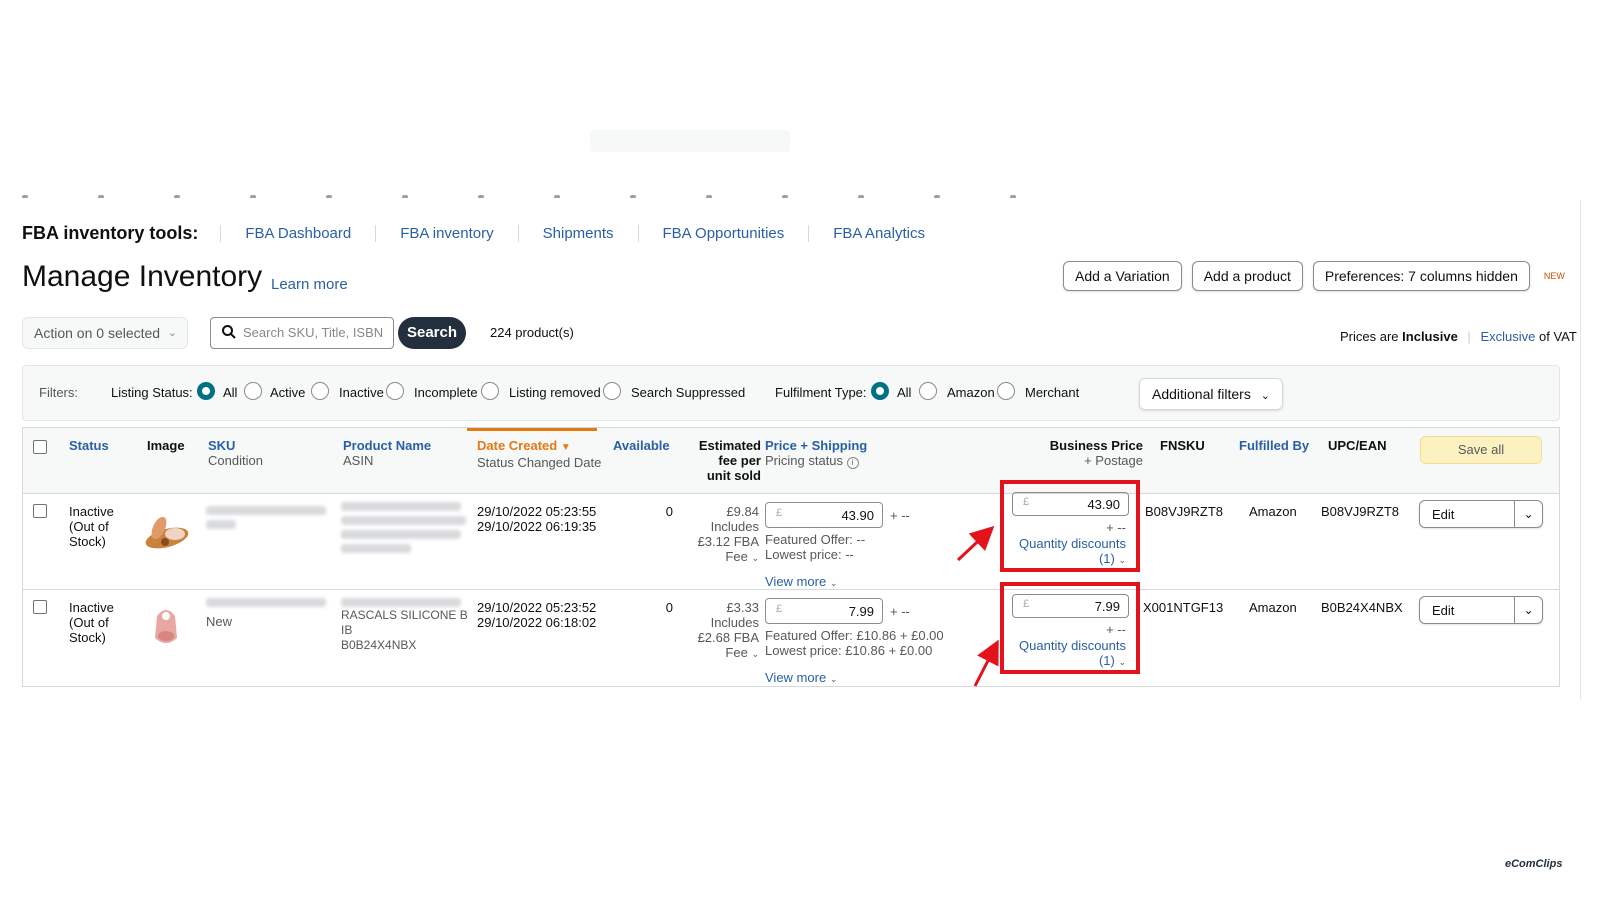 The height and width of the screenshot is (900, 1600). I want to click on radio-listing-all, so click(206, 391).